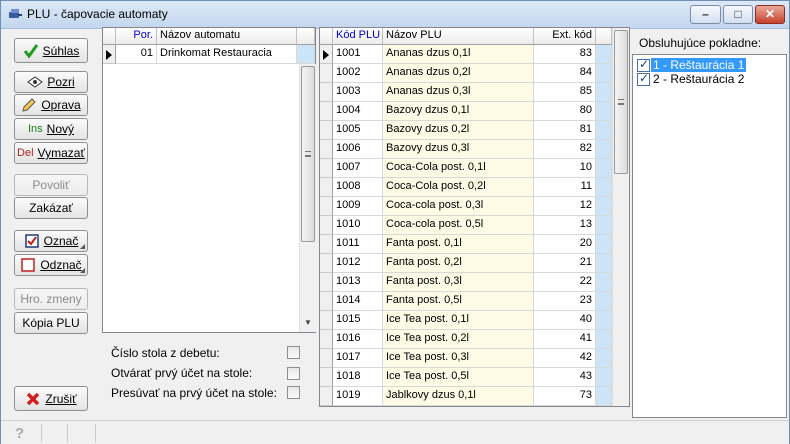 The height and width of the screenshot is (444, 790). Describe the element at coordinates (51, 299) in the screenshot. I see `hro-zmeny-button: Hro. zmeny` at that location.